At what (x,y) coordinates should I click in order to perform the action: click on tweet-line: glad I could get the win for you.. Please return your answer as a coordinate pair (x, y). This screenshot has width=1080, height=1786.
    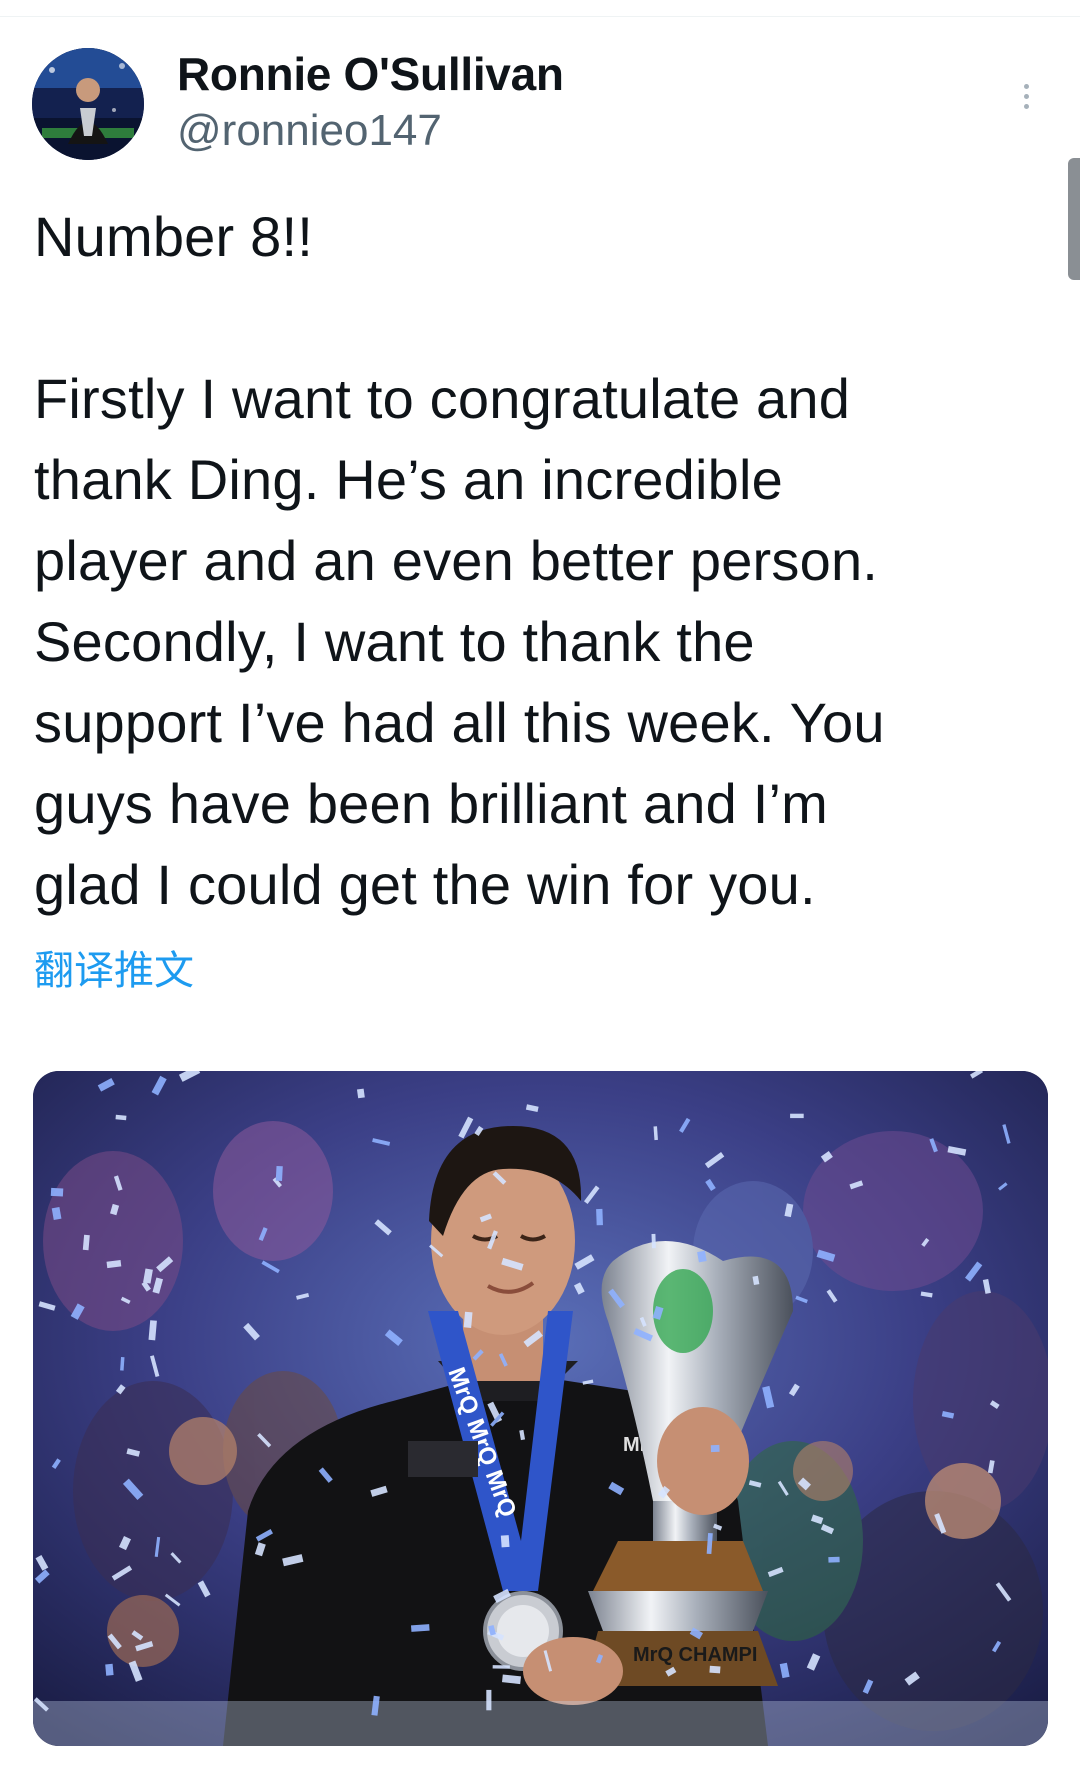
    Looking at the image, I should click on (425, 884).